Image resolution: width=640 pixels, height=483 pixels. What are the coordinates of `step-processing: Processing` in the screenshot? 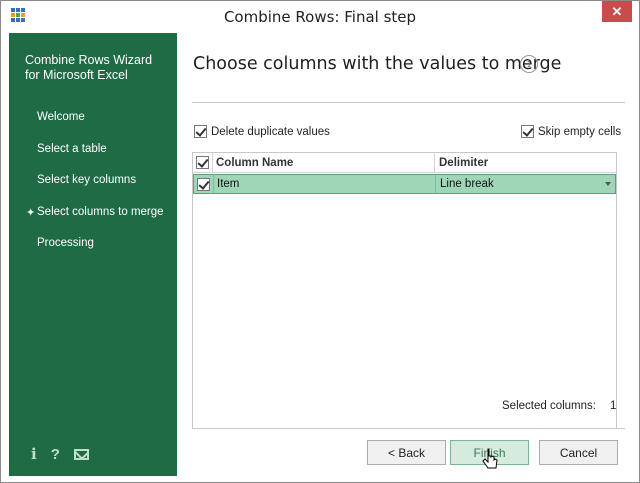 It's located at (100, 253).